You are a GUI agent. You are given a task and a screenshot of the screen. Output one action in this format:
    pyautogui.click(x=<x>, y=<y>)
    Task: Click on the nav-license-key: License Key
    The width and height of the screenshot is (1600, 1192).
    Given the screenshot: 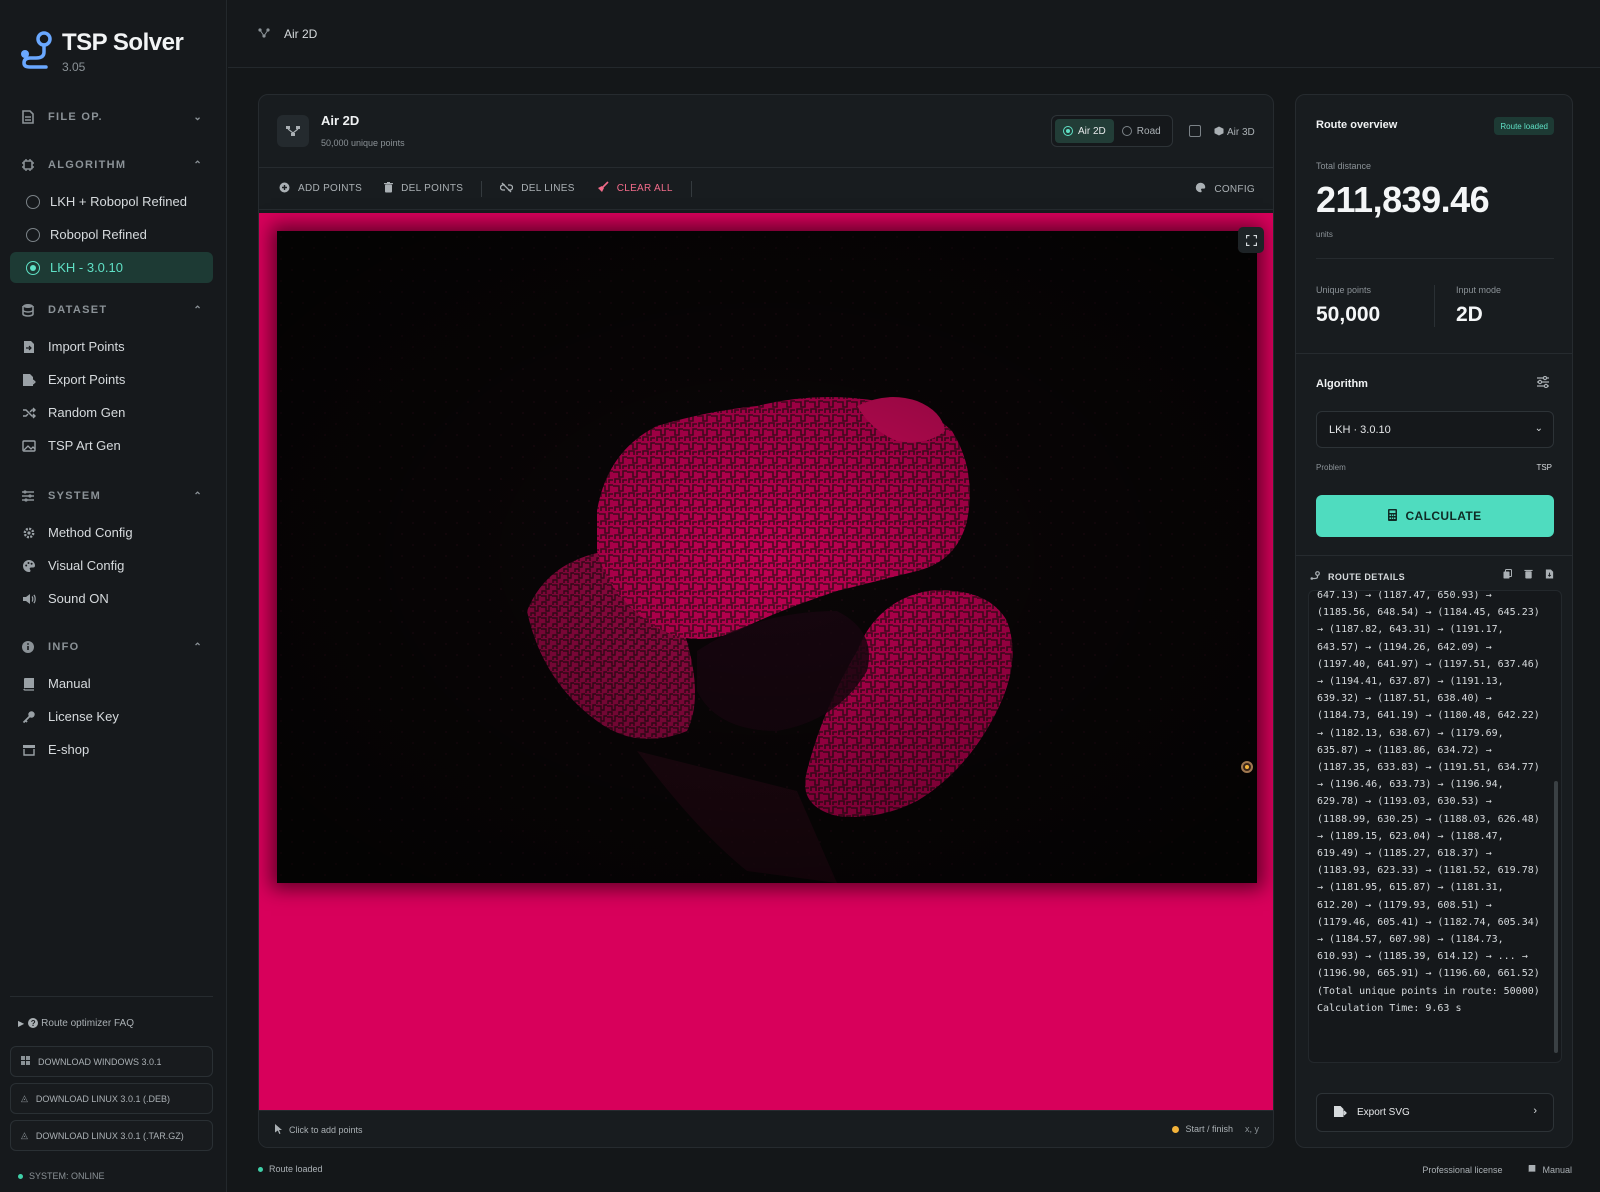 What is the action you would take?
    pyautogui.click(x=111, y=716)
    